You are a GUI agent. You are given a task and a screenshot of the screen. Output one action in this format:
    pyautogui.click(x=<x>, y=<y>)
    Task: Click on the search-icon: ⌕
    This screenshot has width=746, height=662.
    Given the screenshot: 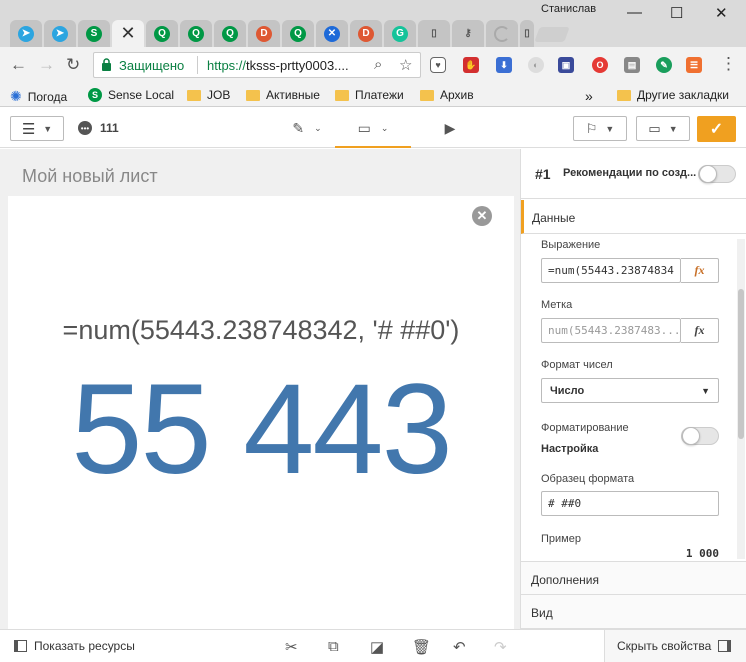 What is the action you would take?
    pyautogui.click(x=378, y=64)
    